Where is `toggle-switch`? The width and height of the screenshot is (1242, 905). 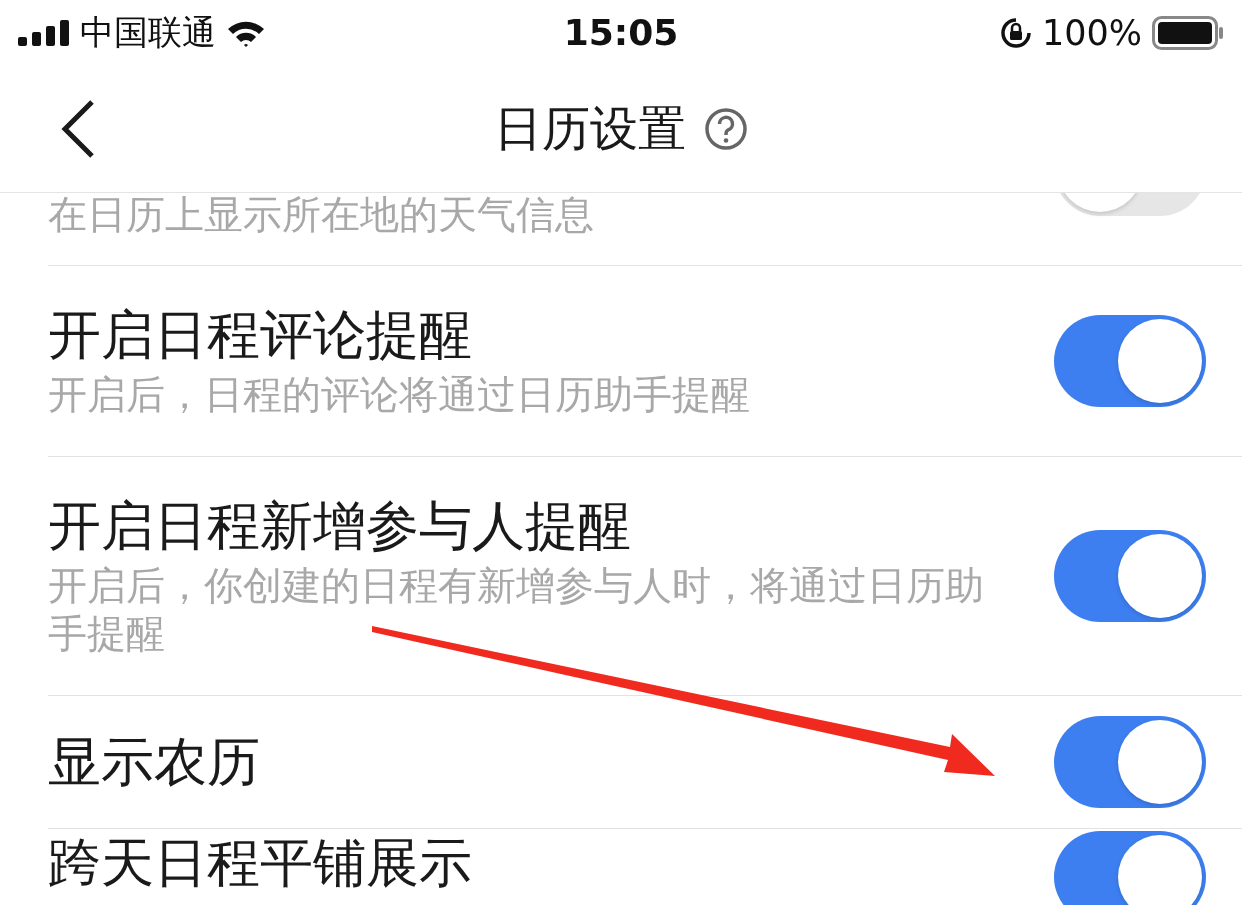
toggle-switch is located at coordinates (1130, 868).